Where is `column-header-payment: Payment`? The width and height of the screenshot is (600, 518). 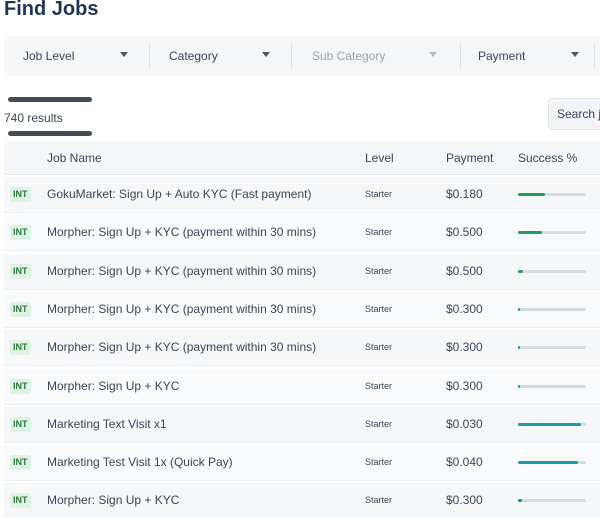
column-header-payment: Payment is located at coordinates (469, 158).